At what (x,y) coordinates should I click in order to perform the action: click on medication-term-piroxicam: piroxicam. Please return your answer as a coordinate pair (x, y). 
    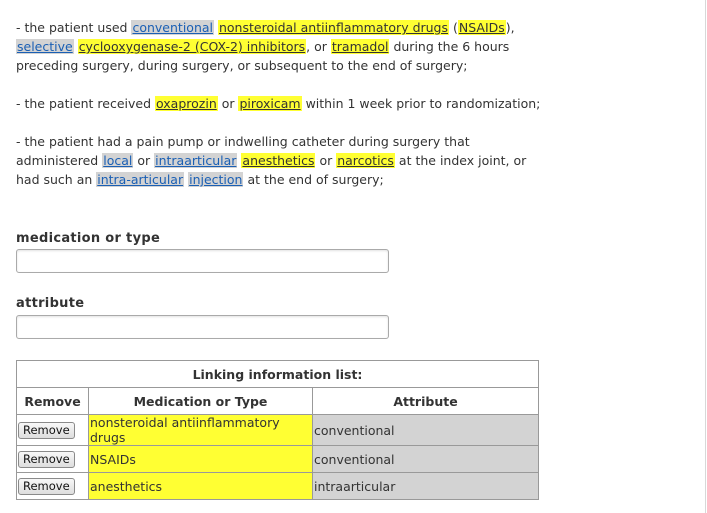
    Looking at the image, I should click on (270, 103).